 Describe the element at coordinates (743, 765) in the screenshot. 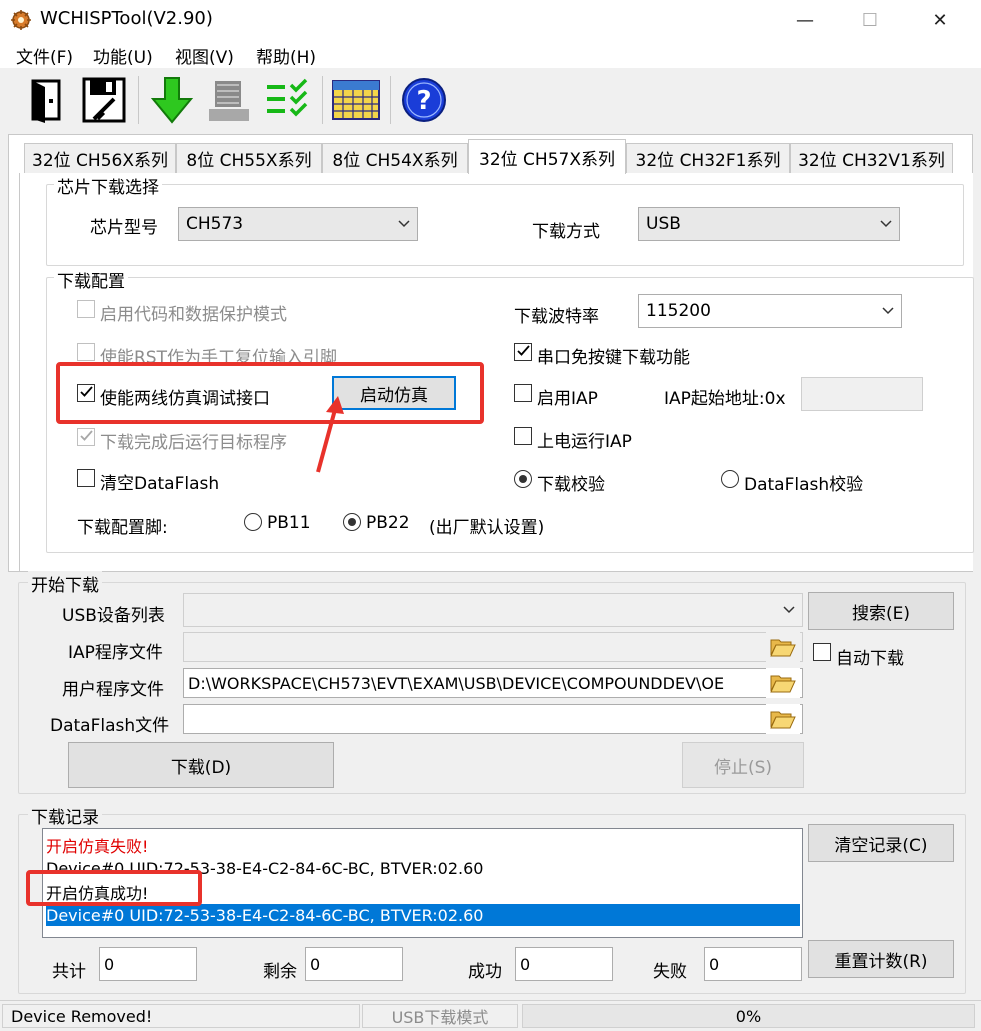

I see `stop-button: 停止(S)` at that location.